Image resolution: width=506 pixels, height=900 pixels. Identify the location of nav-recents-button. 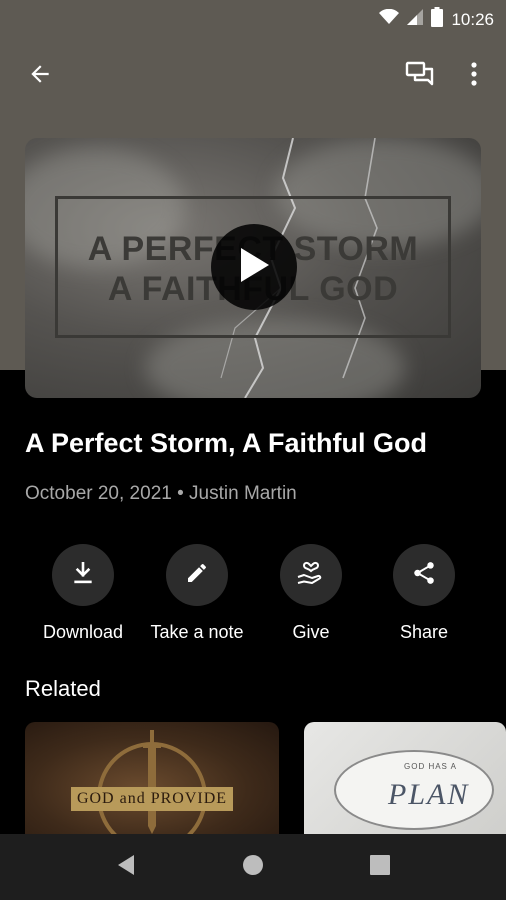
(380, 867).